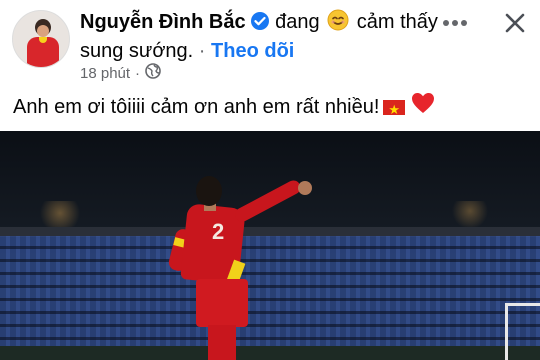  I want to click on close-icon, so click(515, 23).